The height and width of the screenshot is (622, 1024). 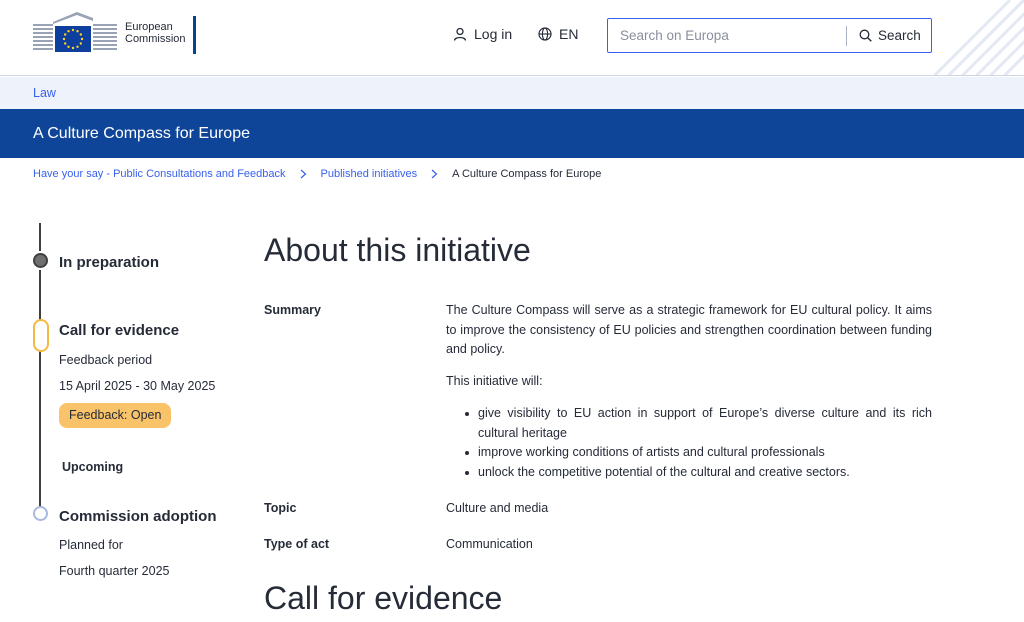 I want to click on call-for-evidence-heading: Call for evidence, so click(x=383, y=598).